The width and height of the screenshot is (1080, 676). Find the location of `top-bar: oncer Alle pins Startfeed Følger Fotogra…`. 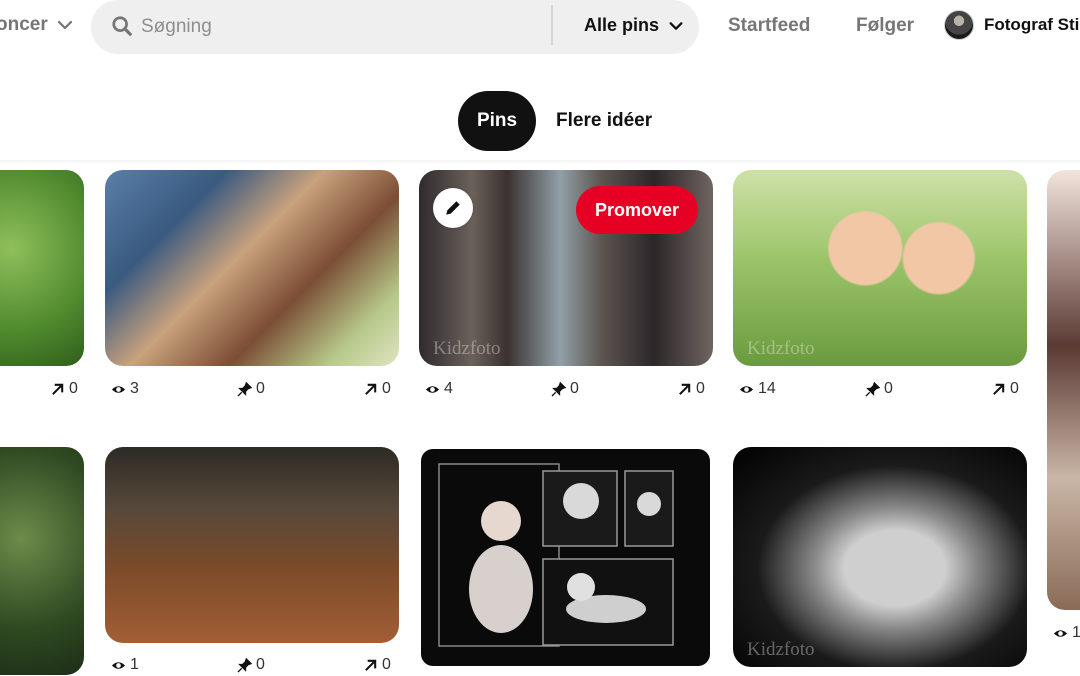

top-bar: oncer Alle pins Startfeed Følger Fotogra… is located at coordinates (540, 28).